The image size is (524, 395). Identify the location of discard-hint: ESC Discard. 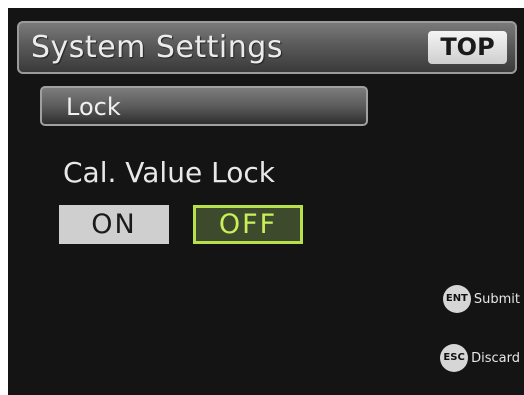
(480, 358).